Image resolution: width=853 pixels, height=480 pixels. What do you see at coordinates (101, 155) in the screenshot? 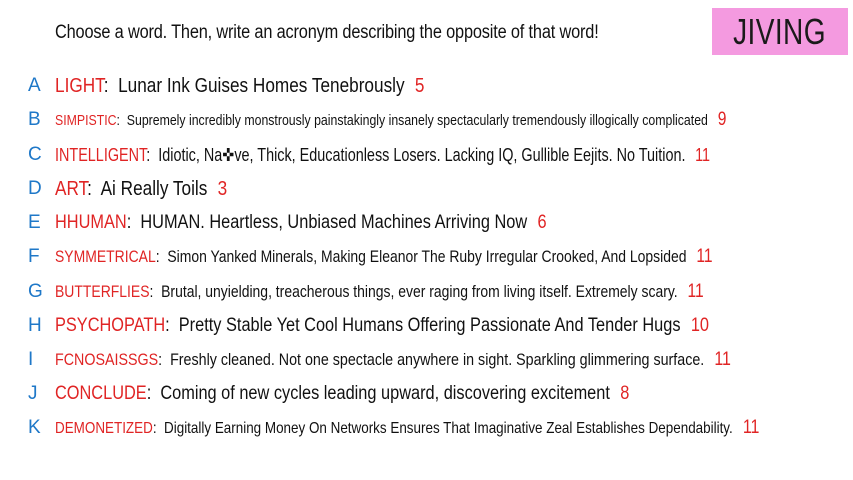
I see `row-word: INTELLIGENT` at bounding box center [101, 155].